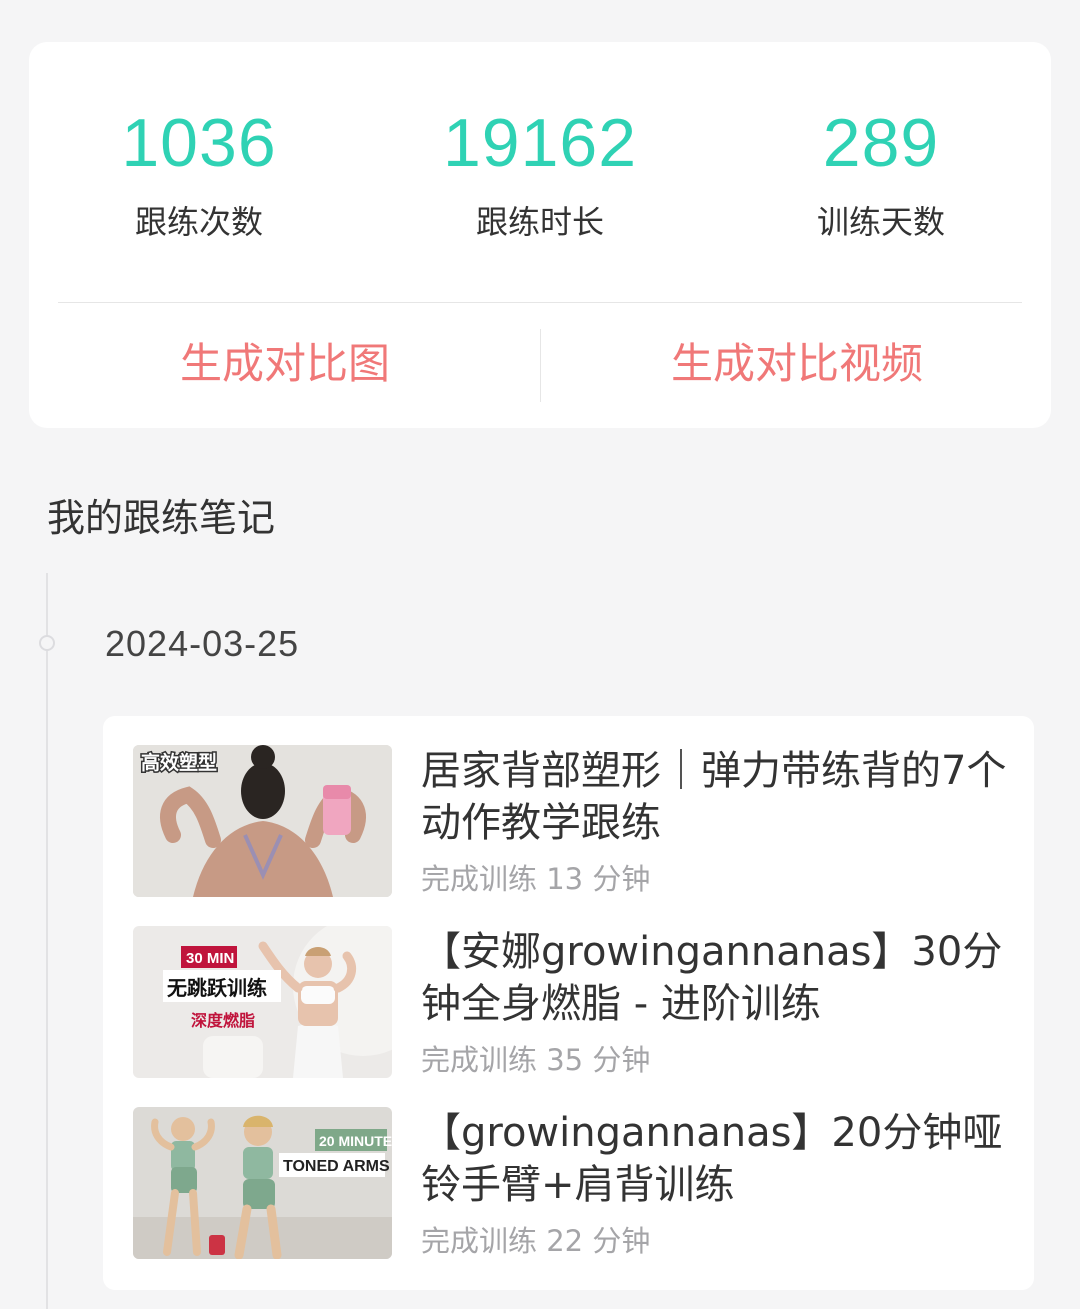 The image size is (1080, 1309). Describe the element at coordinates (217, 988) in the screenshot. I see `thumb-text: 无跳跃训练` at that location.